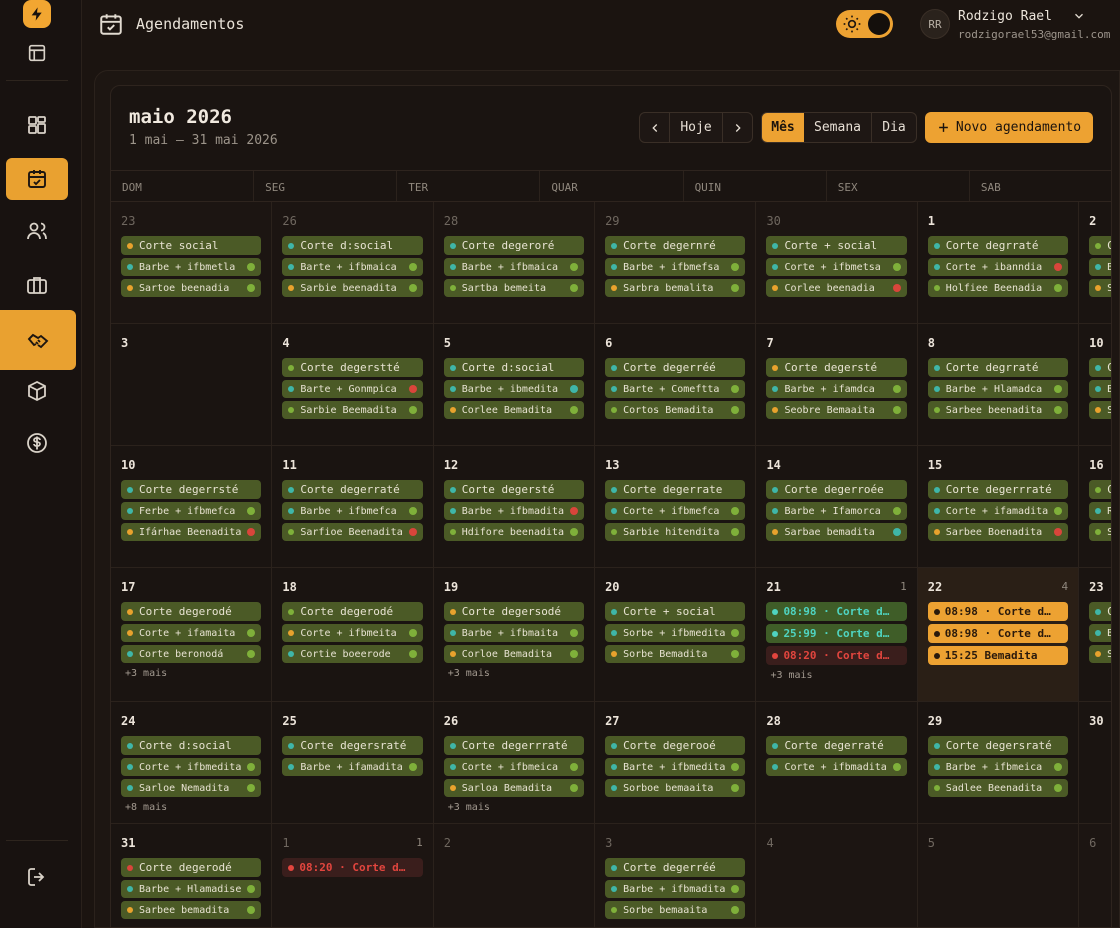 The width and height of the screenshot is (1120, 928). I want to click on new-appointment-button: Novo agendamento, so click(1009, 127).